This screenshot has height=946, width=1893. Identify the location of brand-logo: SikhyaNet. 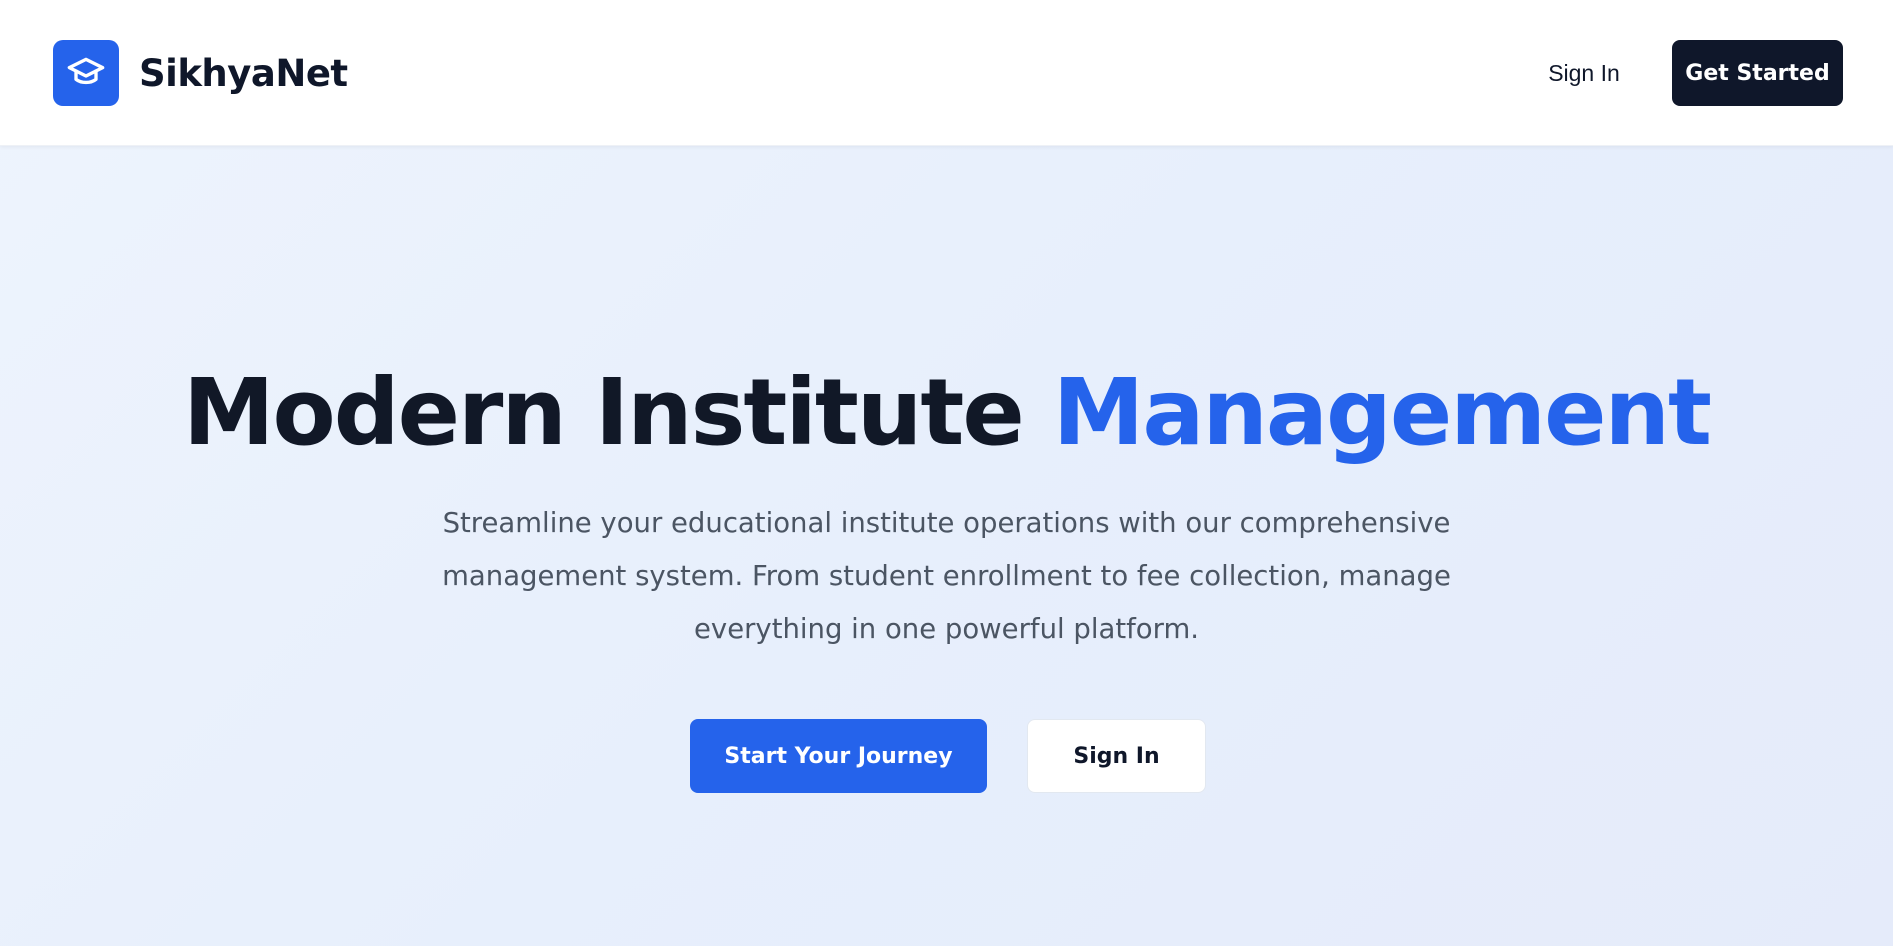
(200, 73).